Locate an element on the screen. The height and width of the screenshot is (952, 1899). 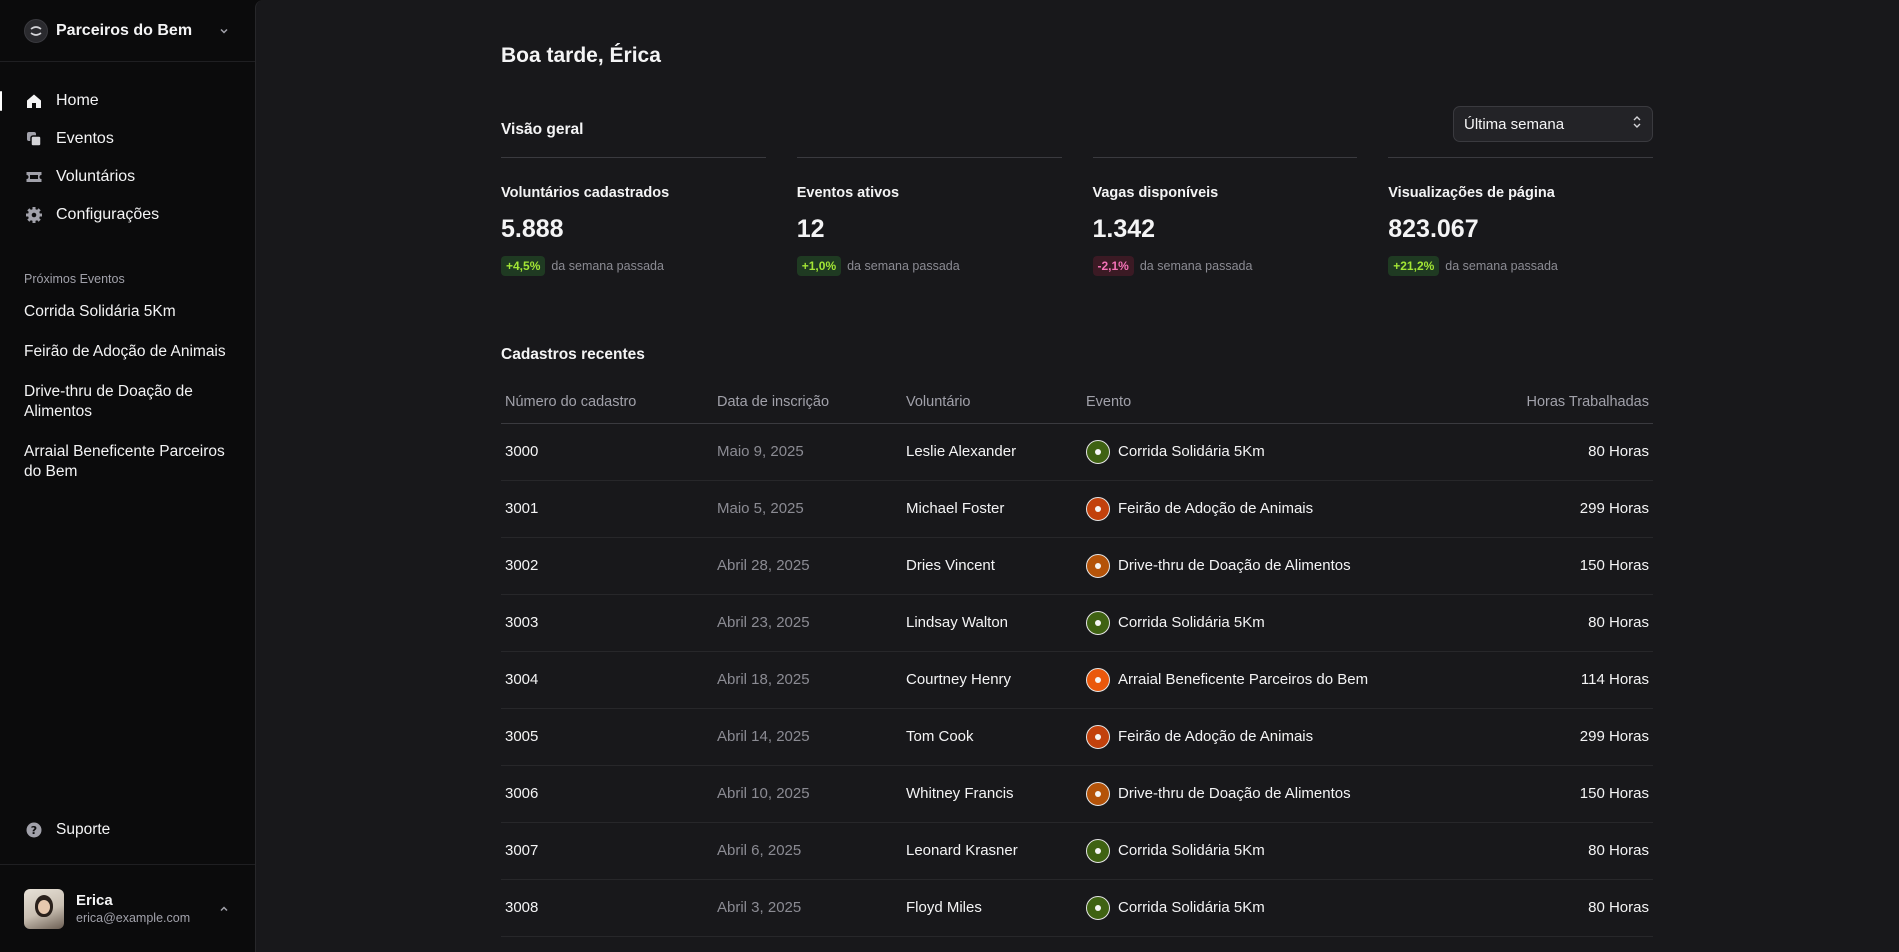
volunteer-name: Tom Cook is located at coordinates (992, 737).